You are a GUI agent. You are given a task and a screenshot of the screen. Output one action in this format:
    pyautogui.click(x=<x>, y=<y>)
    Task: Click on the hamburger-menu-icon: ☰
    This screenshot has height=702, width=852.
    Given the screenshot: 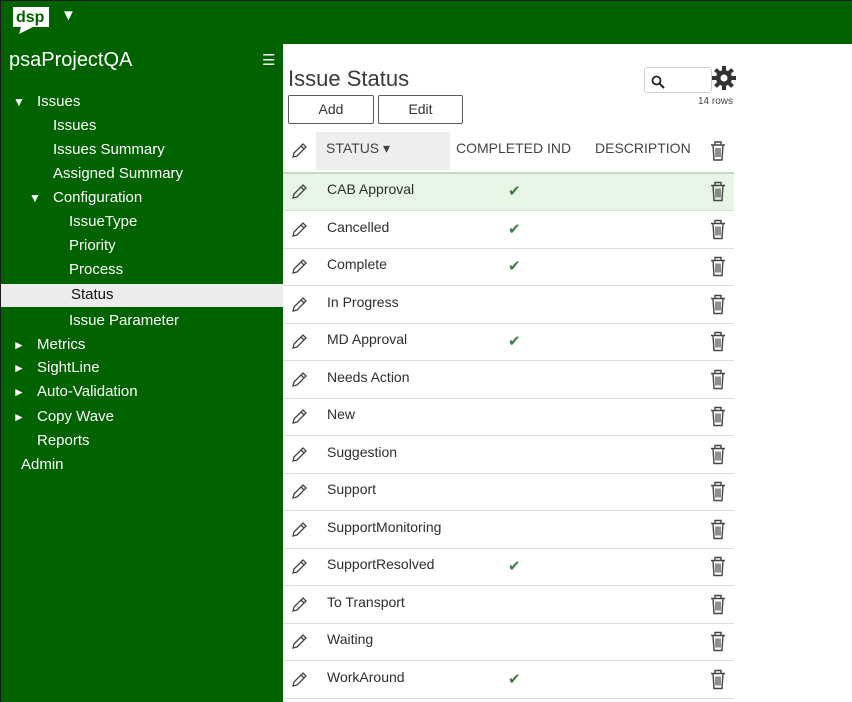 What is the action you would take?
    pyautogui.click(x=268, y=60)
    